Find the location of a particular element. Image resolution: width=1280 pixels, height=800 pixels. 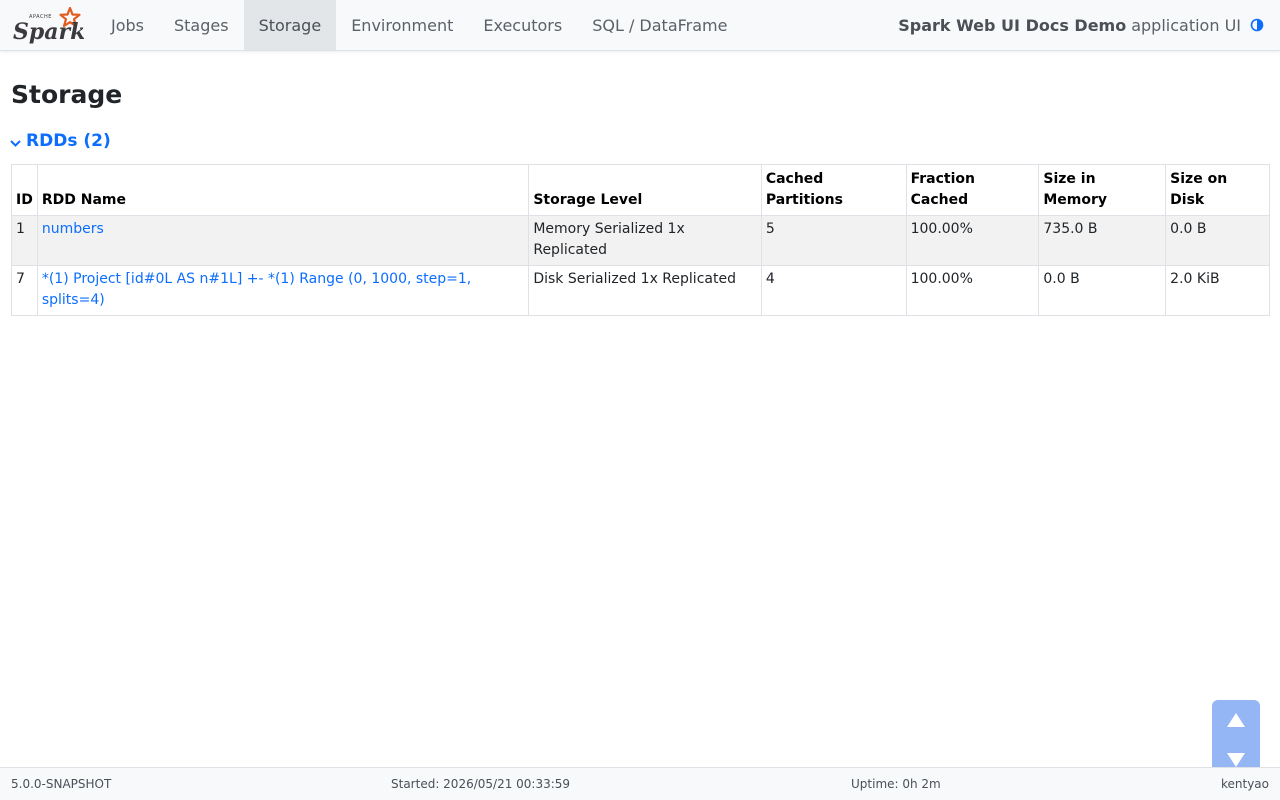

triangle-down-icon is located at coordinates (1236, 760).